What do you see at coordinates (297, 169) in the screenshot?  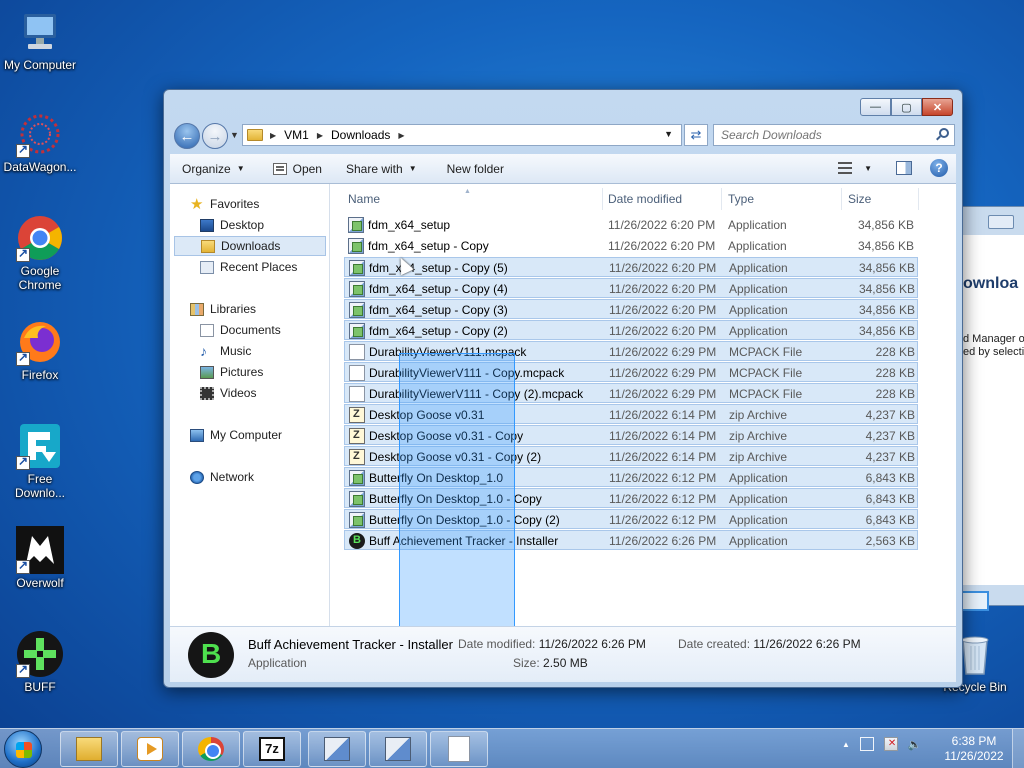 I see `open-button: Open` at bounding box center [297, 169].